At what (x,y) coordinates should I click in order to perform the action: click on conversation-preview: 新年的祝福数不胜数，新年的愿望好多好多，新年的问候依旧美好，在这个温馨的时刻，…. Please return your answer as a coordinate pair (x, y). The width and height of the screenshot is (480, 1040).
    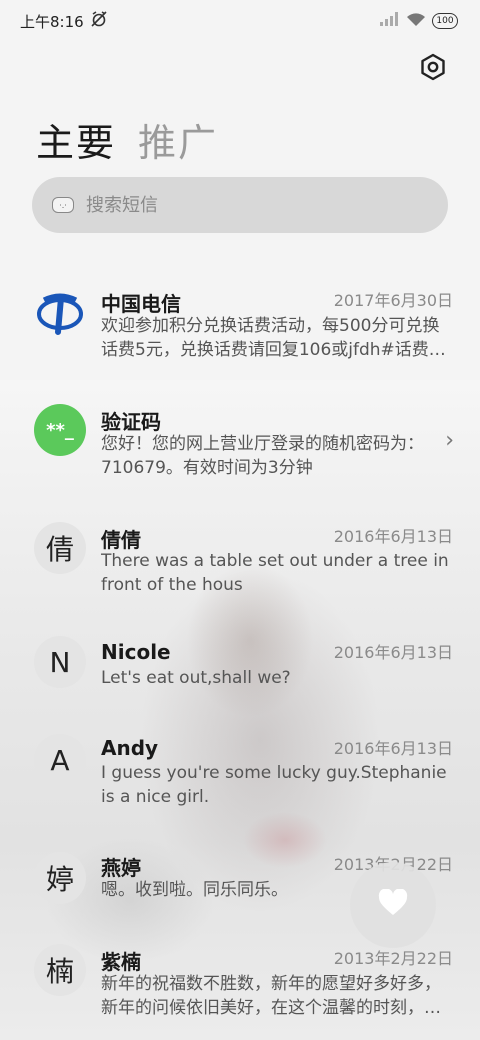
    Looking at the image, I should click on (271, 996).